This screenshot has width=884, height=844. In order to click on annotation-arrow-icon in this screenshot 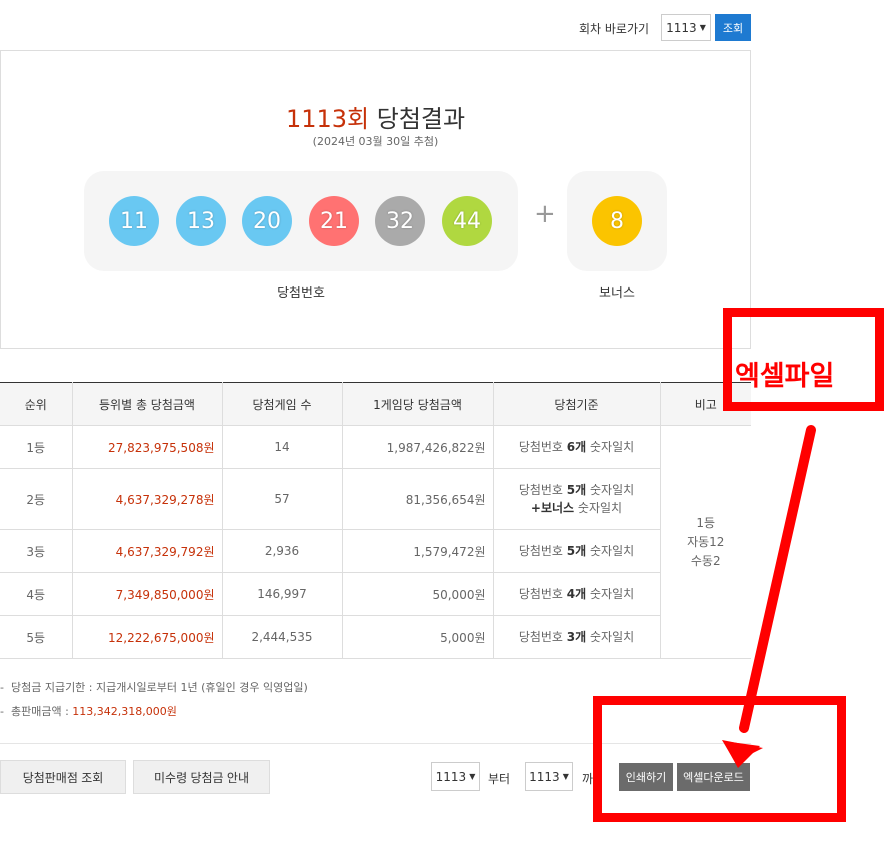, I will do `click(769, 596)`.